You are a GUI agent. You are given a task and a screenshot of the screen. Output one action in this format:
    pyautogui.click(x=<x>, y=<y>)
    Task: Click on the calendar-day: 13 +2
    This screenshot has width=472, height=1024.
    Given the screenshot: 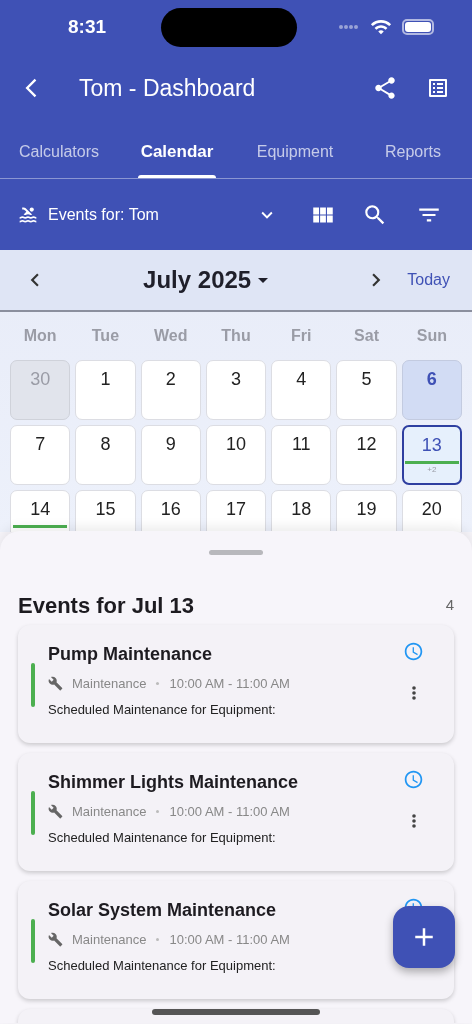 What is the action you would take?
    pyautogui.click(x=431, y=455)
    